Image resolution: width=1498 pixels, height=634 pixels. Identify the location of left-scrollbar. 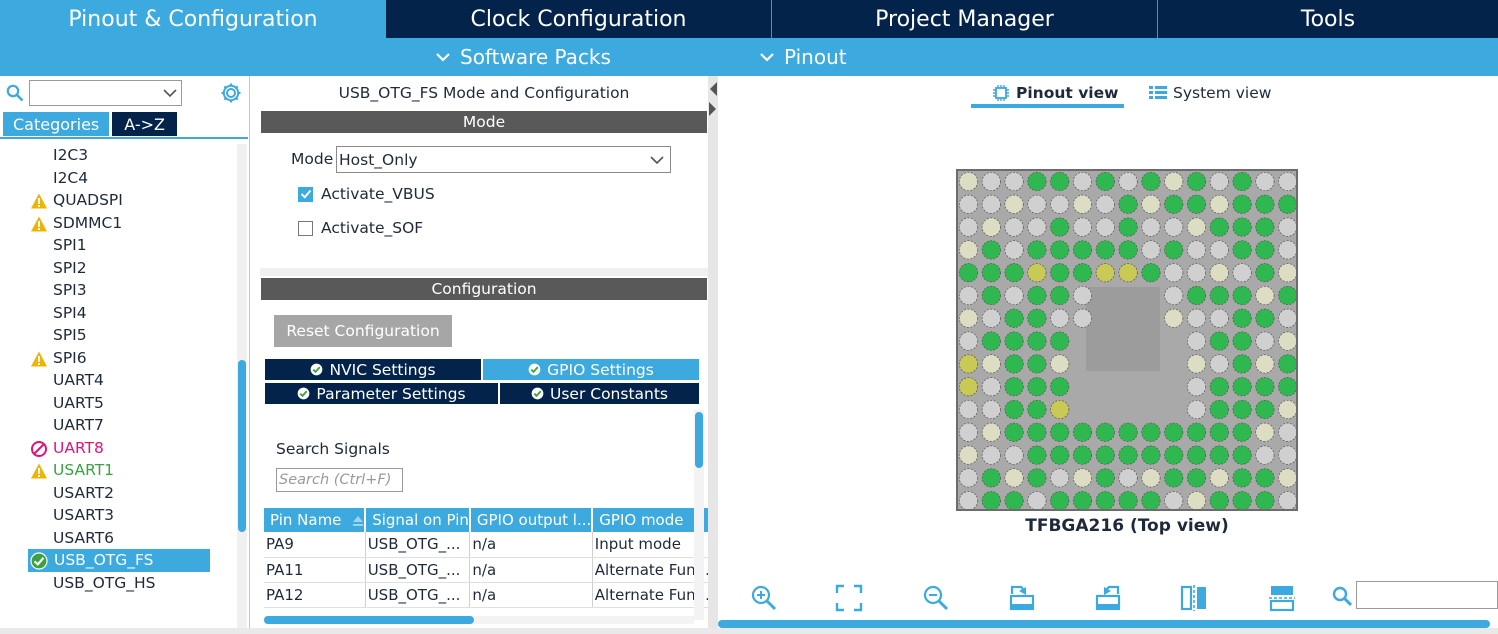
(242, 386).